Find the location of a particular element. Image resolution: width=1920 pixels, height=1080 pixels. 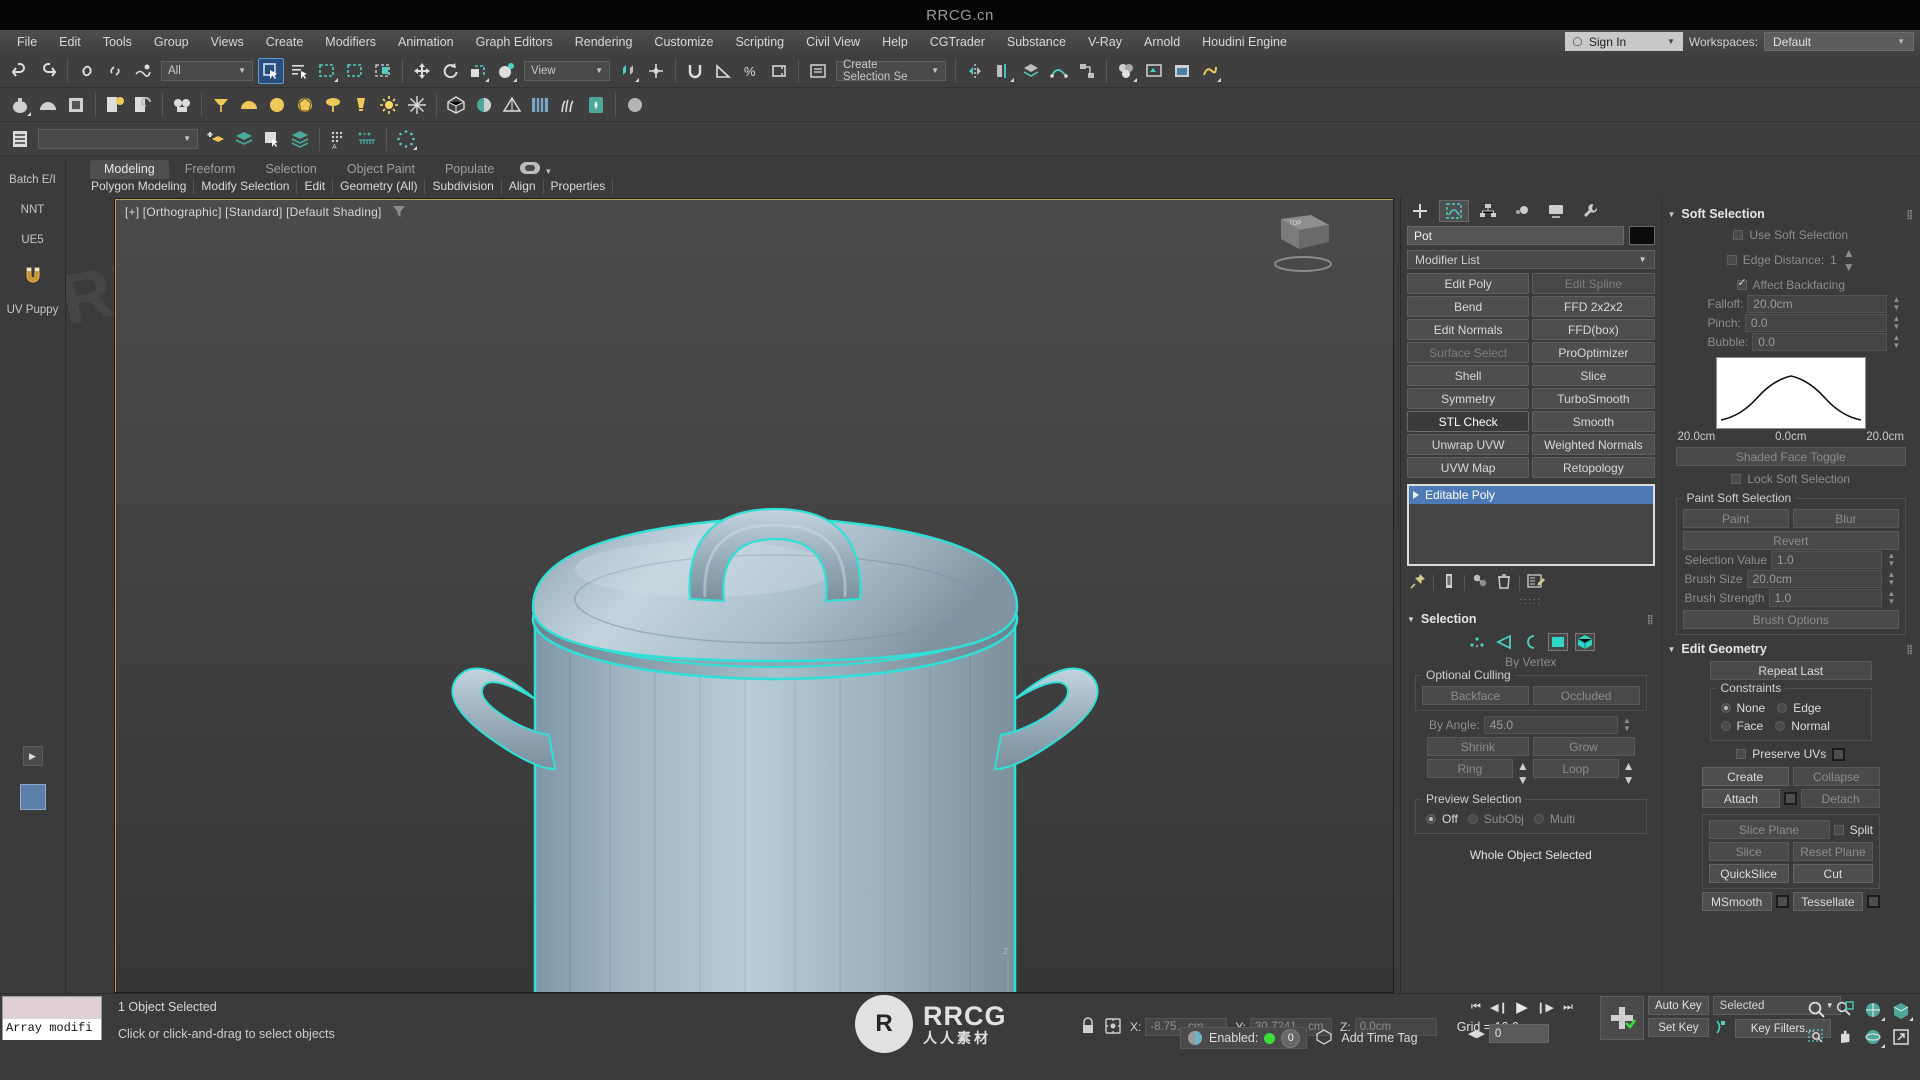

slice-button: Slice is located at coordinates (1748, 851).